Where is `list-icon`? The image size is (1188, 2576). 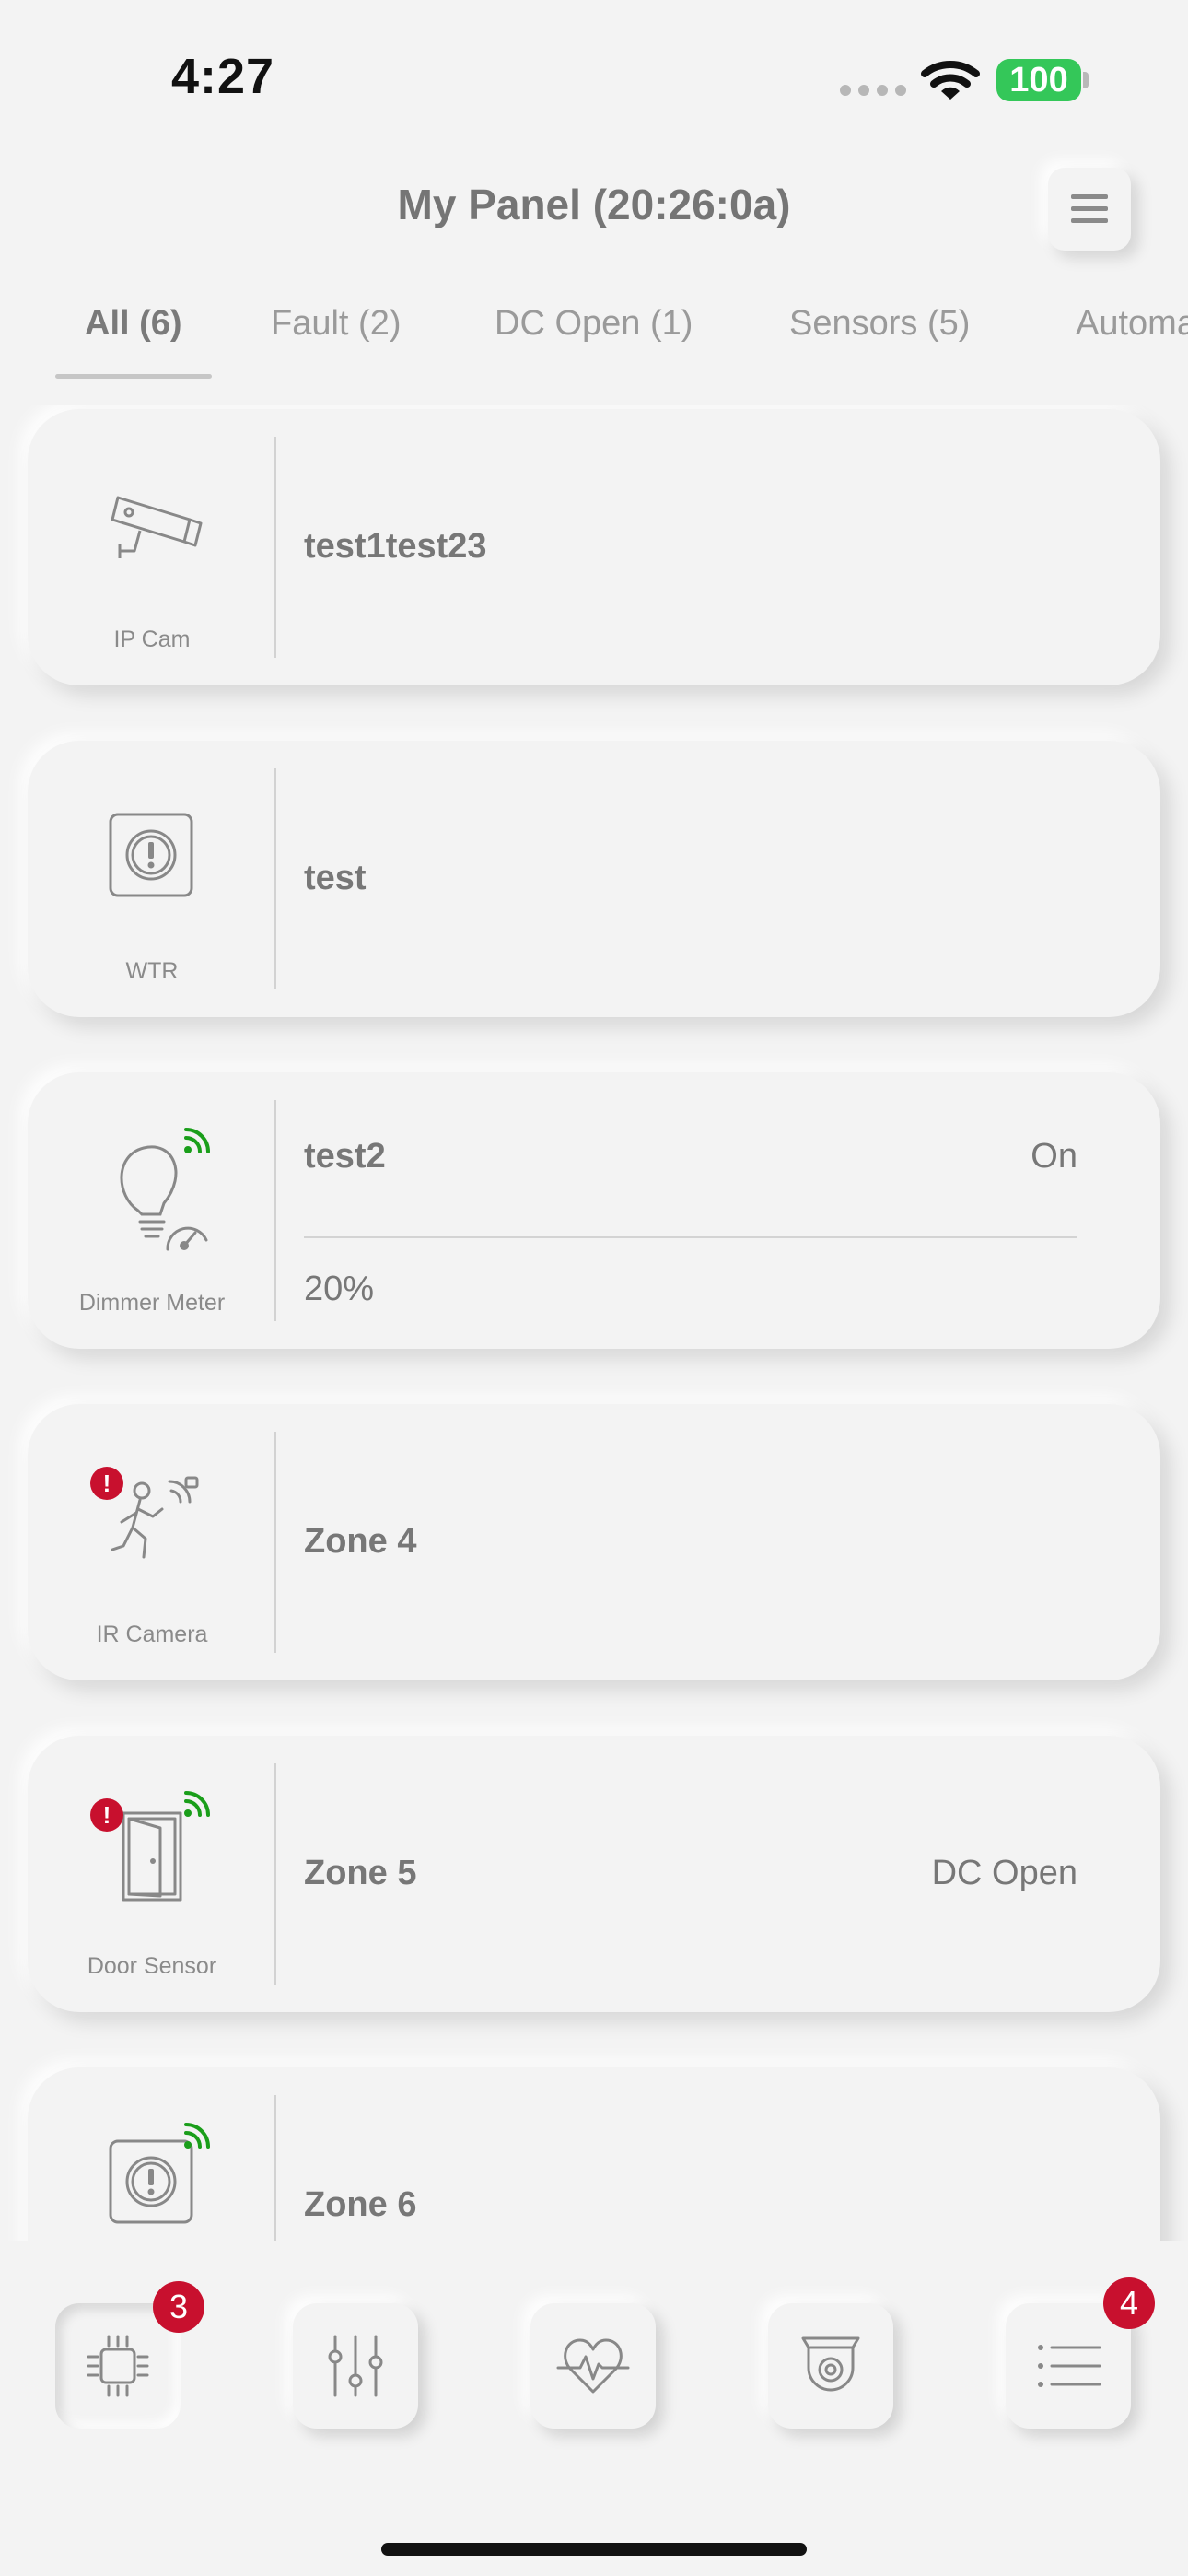 list-icon is located at coordinates (1069, 2366).